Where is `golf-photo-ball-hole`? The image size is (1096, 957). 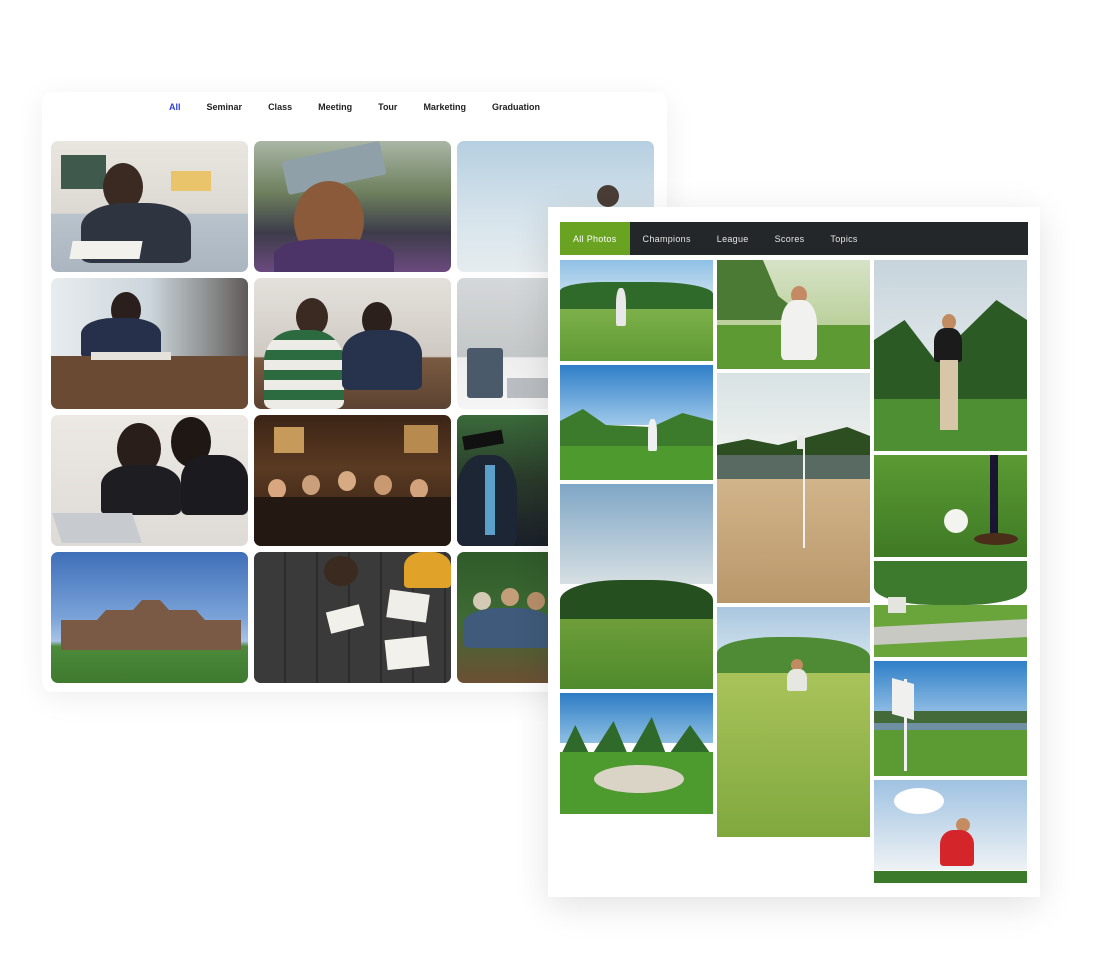 golf-photo-ball-hole is located at coordinates (950, 506).